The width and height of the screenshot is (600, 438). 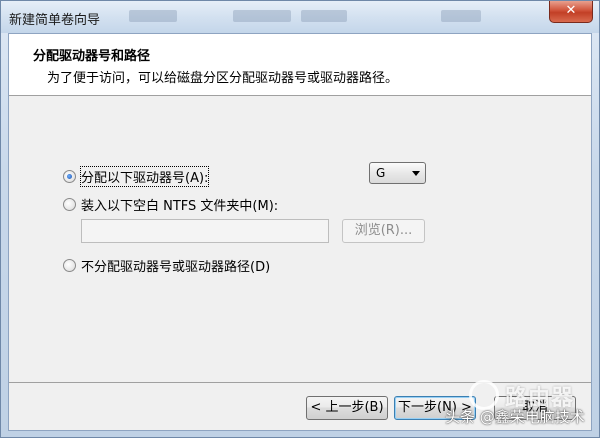 I want to click on assign-letter-radio, so click(x=69, y=176).